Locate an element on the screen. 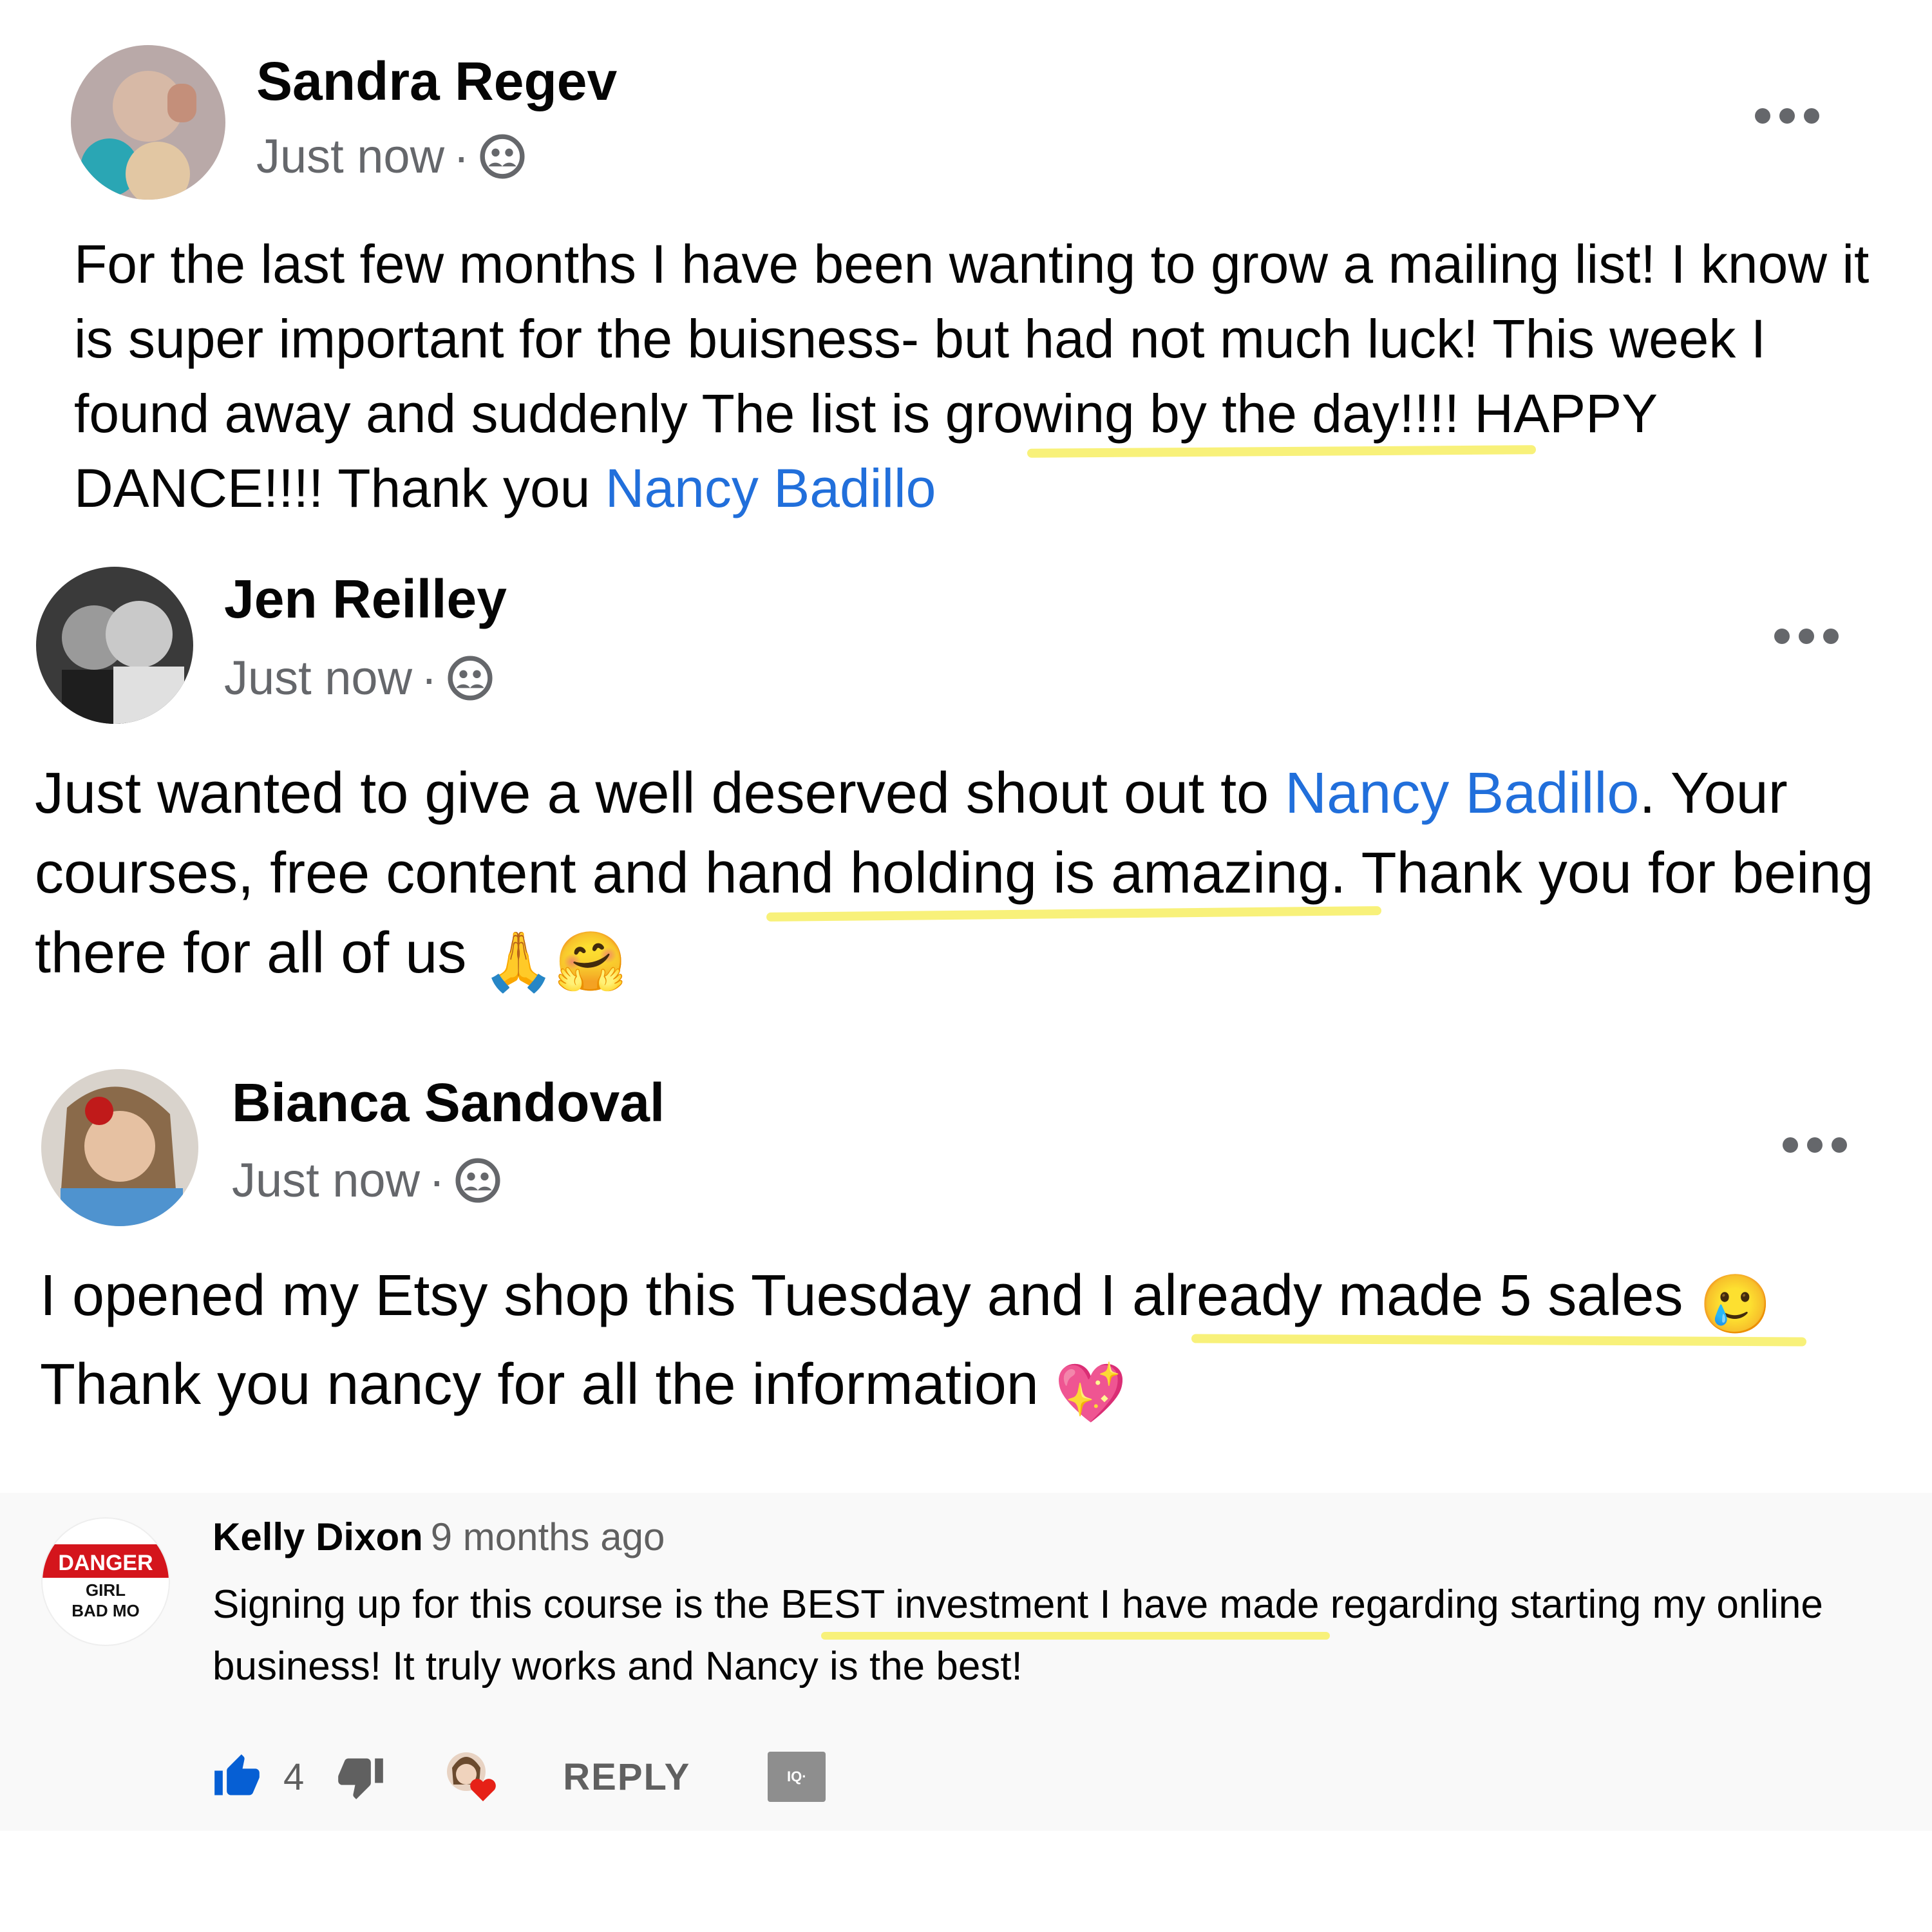 The height and width of the screenshot is (1932, 1932). smiling-tear-emoji: 🥲 is located at coordinates (1735, 1305).